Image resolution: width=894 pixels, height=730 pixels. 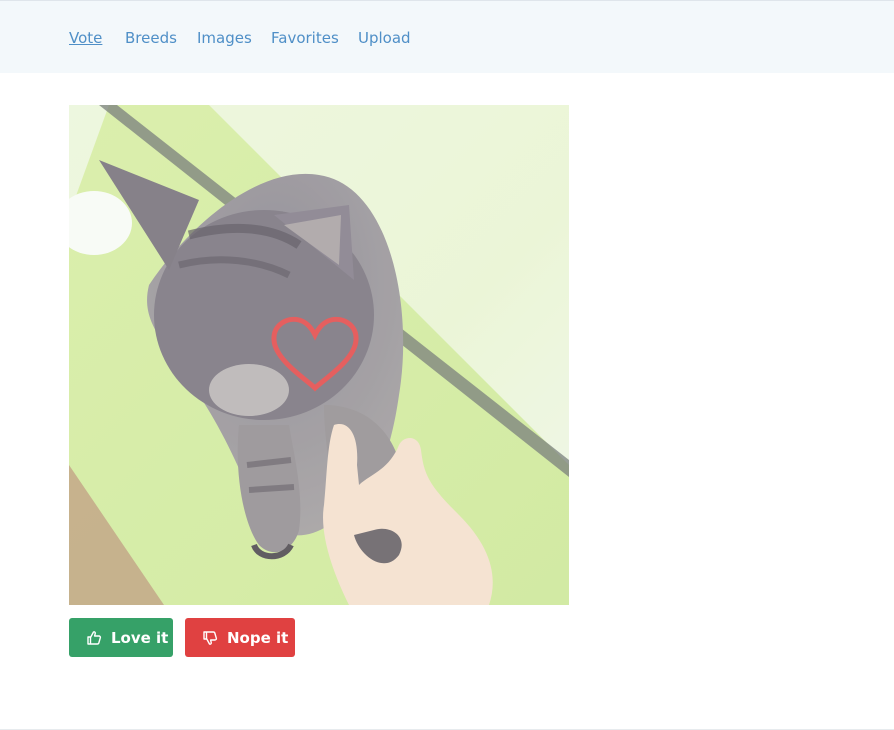 What do you see at coordinates (151, 38) in the screenshot?
I see `nav-link-breeds: Breeds` at bounding box center [151, 38].